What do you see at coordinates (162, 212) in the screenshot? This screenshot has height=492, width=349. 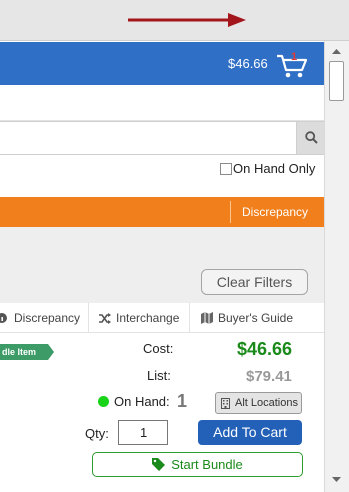 I see `filter-header-bar: Discrepancy` at bounding box center [162, 212].